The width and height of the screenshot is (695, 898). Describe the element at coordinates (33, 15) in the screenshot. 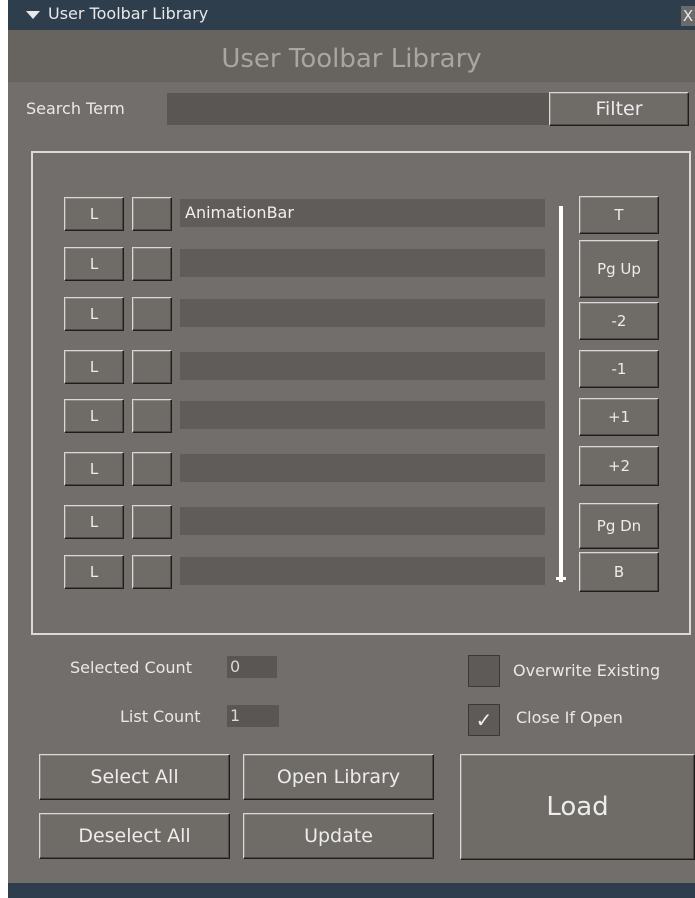

I see `collapse-arrow-icon` at that location.